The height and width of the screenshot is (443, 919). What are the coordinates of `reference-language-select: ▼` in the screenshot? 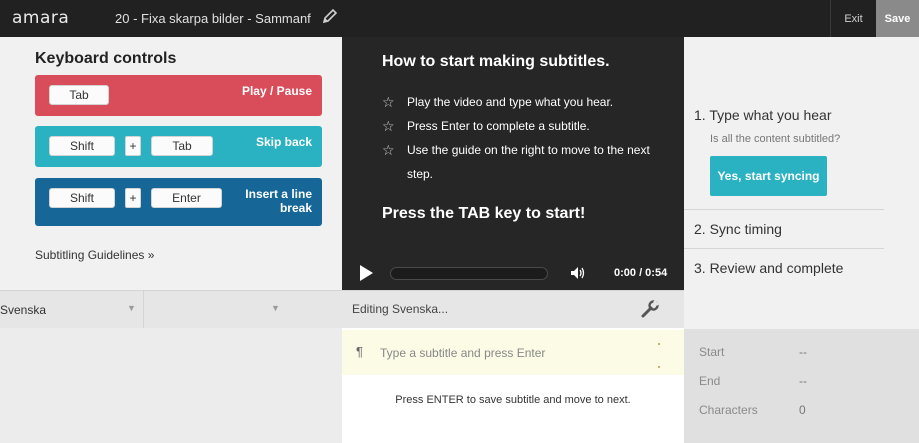 It's located at (243, 309).